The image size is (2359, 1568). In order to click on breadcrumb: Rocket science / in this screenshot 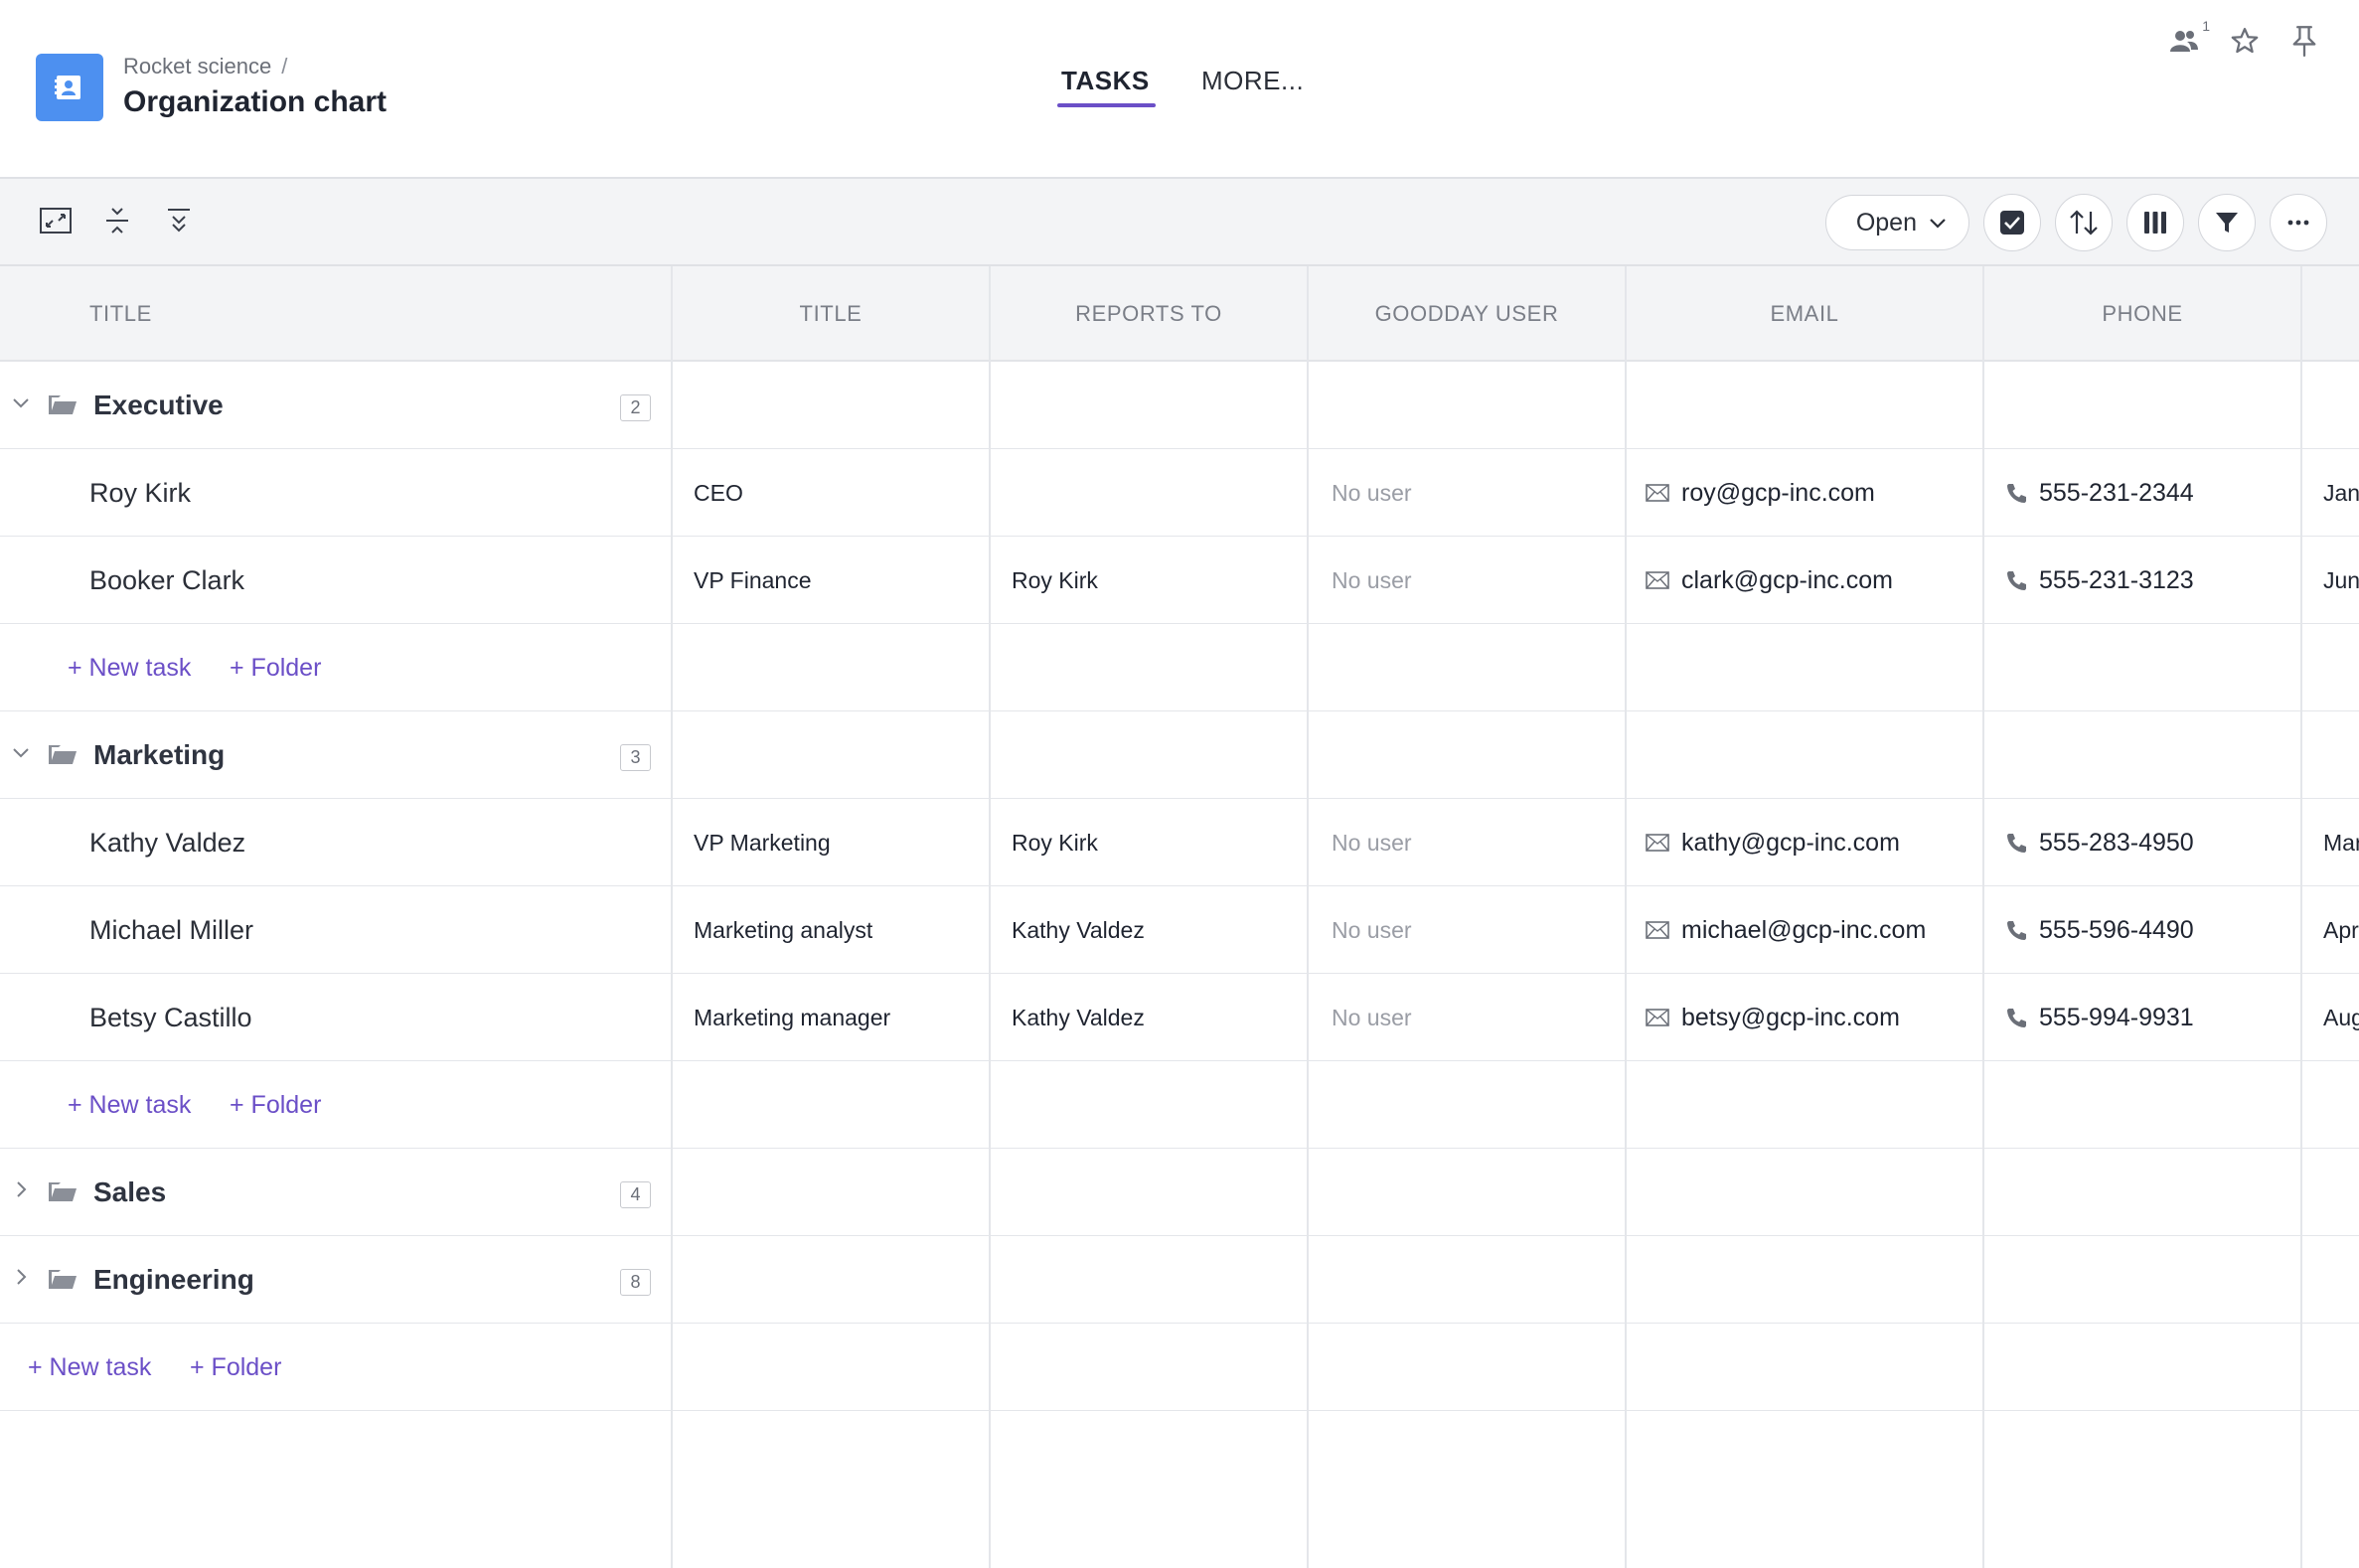, I will do `click(205, 67)`.